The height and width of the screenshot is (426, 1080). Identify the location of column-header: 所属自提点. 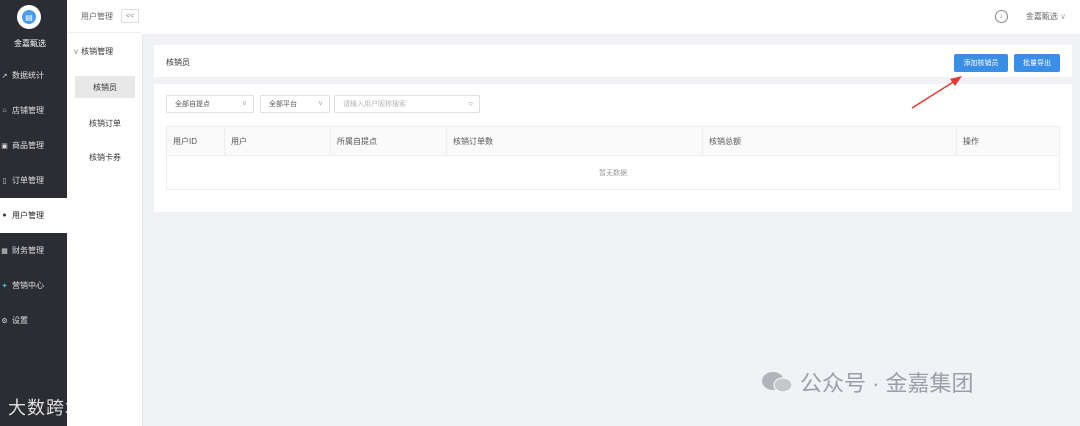
(389, 141).